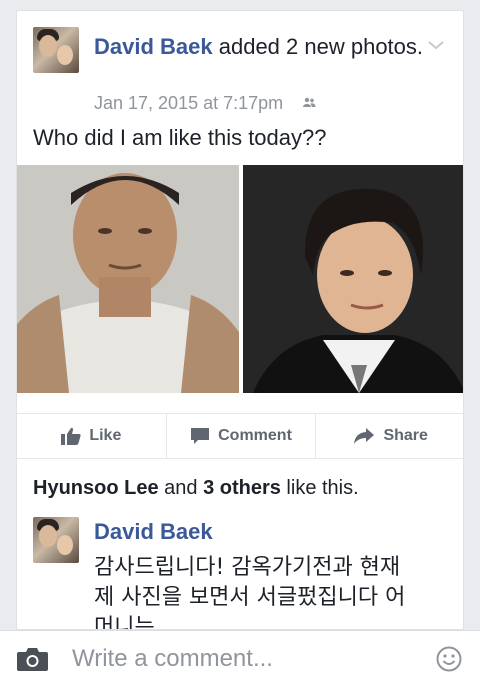  Describe the element at coordinates (364, 436) in the screenshot. I see `share-arrow-icon` at that location.